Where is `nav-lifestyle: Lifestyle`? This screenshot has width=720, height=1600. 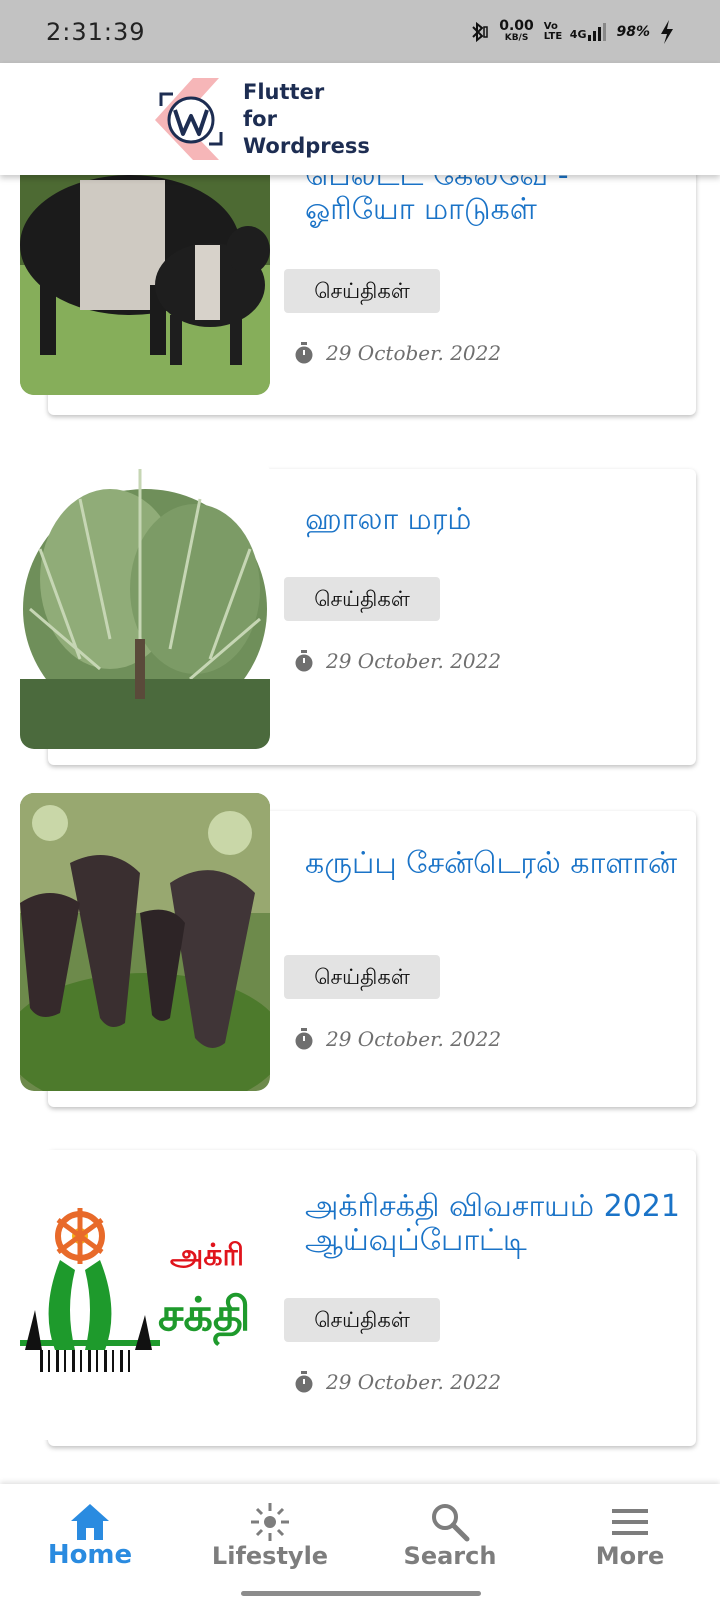 nav-lifestyle: Lifestyle is located at coordinates (270, 1542).